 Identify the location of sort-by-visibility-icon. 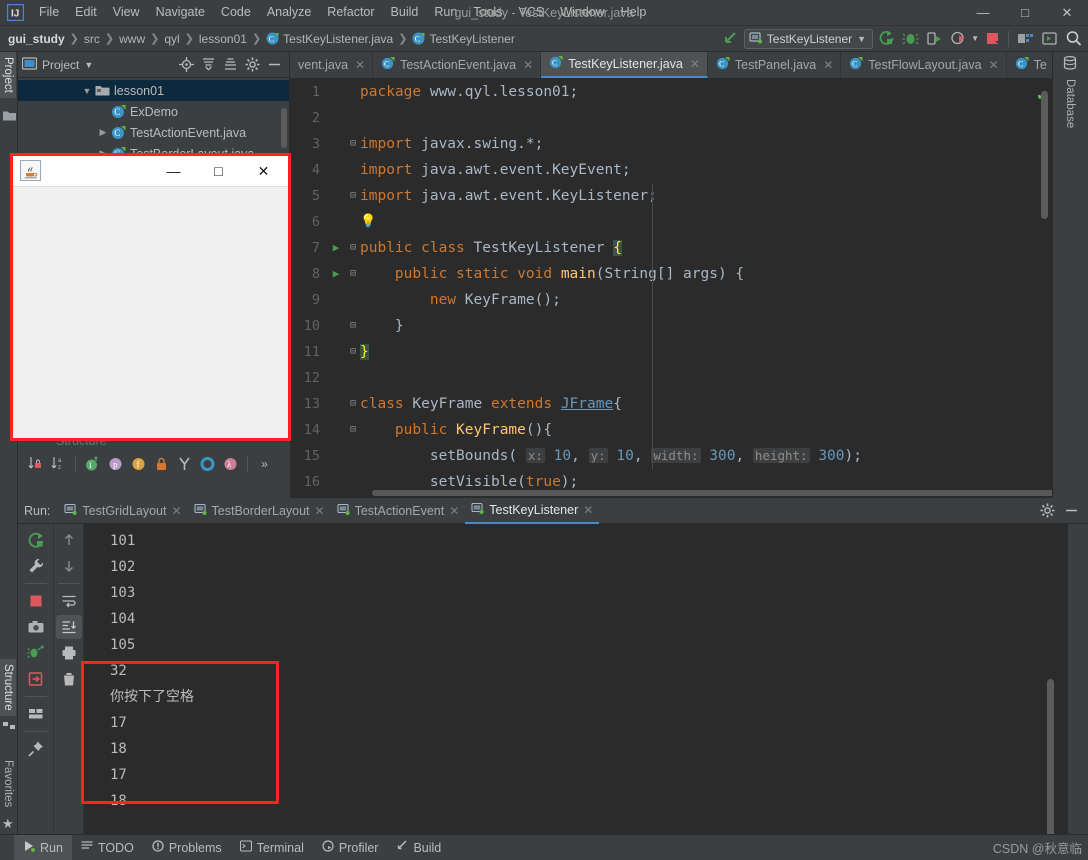
(35, 463).